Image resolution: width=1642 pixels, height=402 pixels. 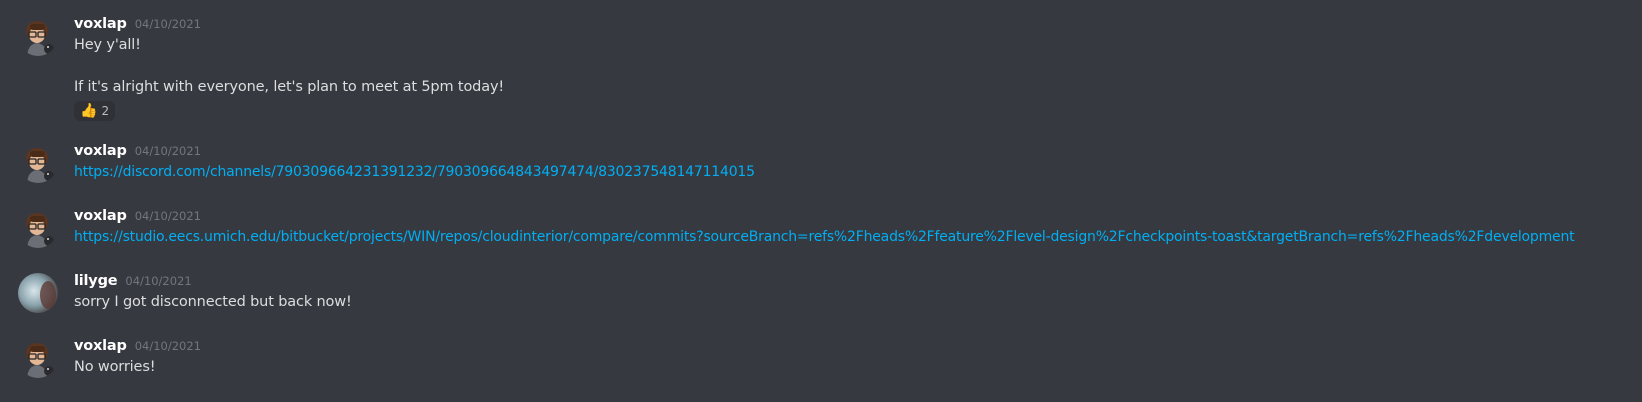 I want to click on message-text: Hey y'all!, so click(x=107, y=45).